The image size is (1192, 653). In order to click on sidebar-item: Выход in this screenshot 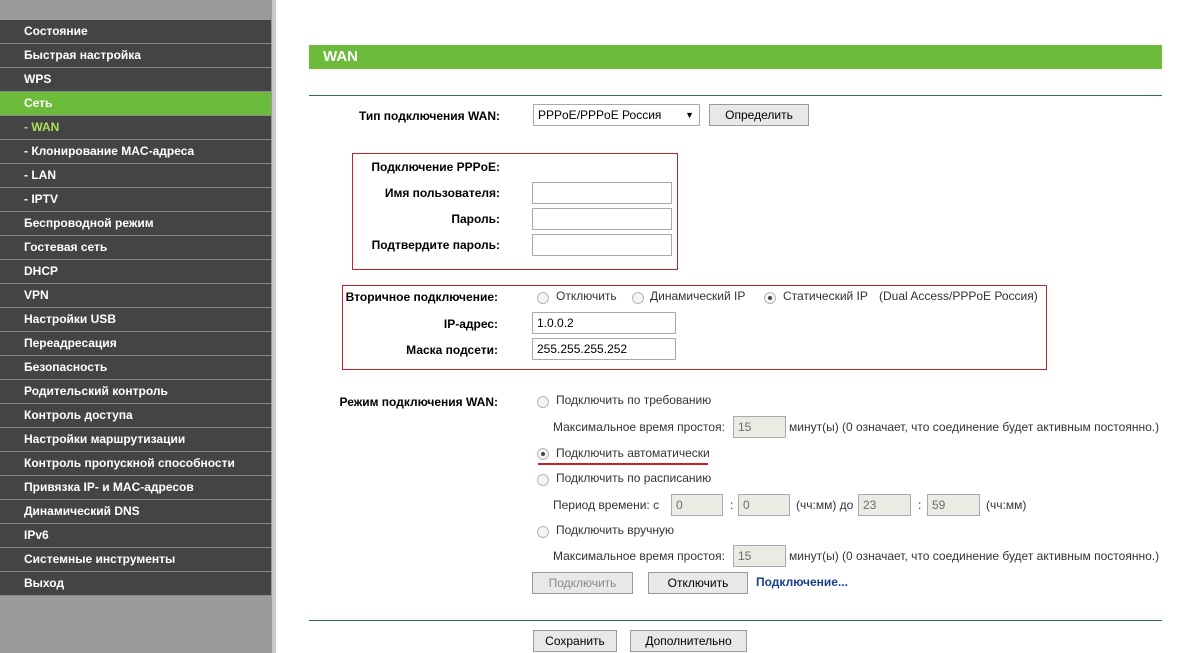, I will do `click(135, 584)`.